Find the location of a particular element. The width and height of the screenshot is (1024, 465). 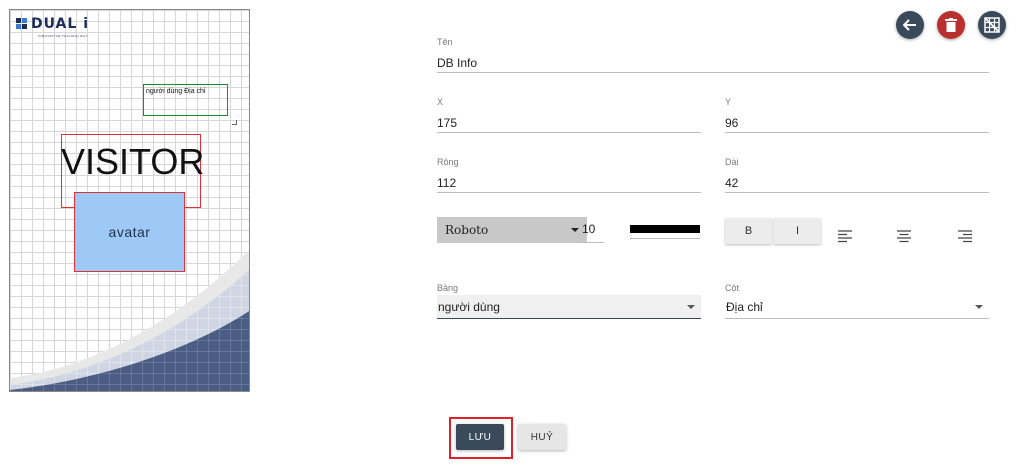

toggle-grid-button is located at coordinates (992, 25).